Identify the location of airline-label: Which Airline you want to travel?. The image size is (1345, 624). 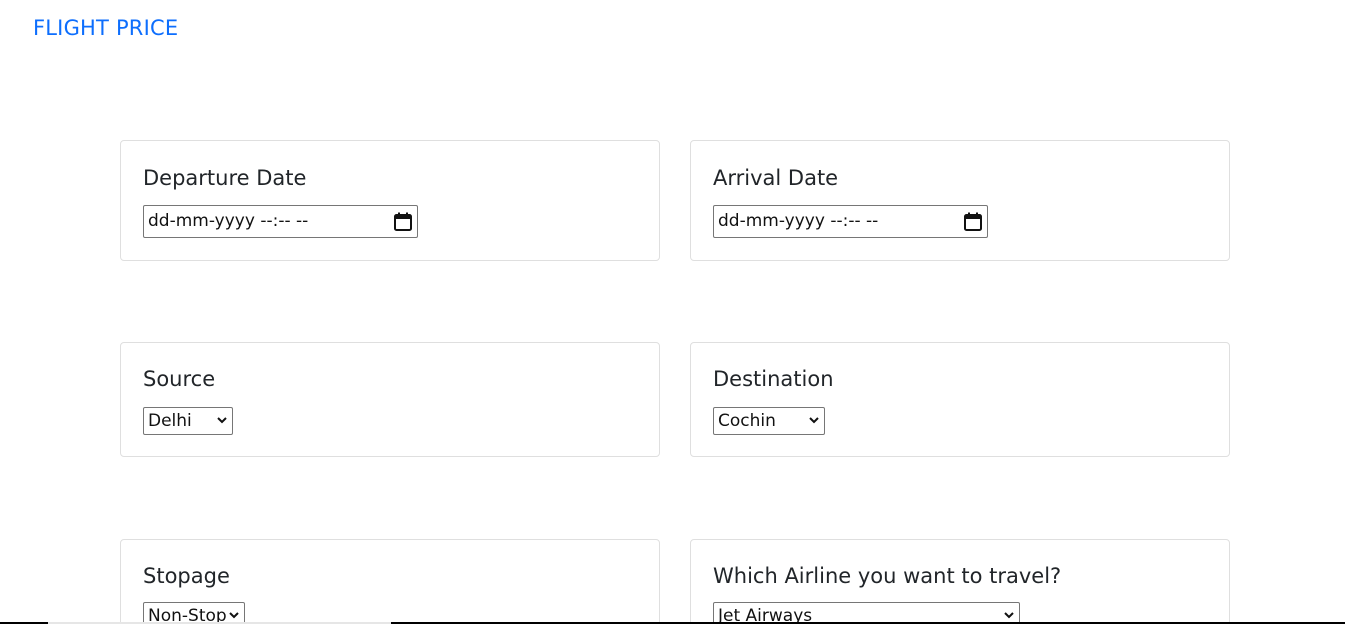
(887, 576).